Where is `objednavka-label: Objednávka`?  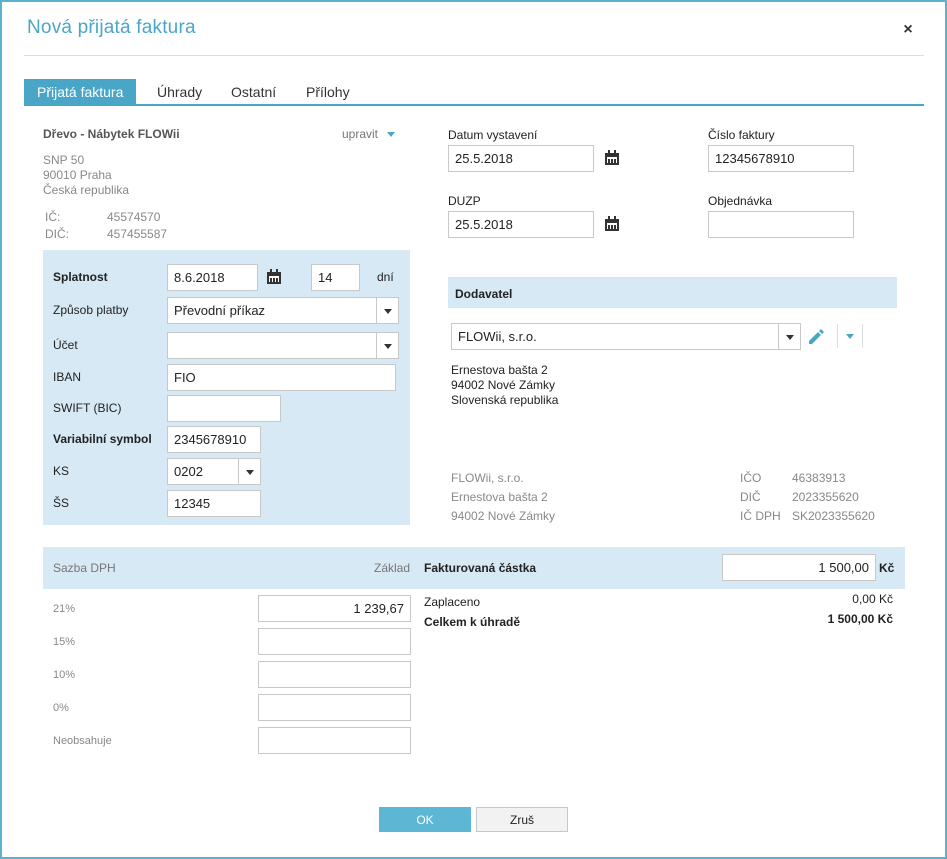 objednavka-label: Objednávka is located at coordinates (740, 201).